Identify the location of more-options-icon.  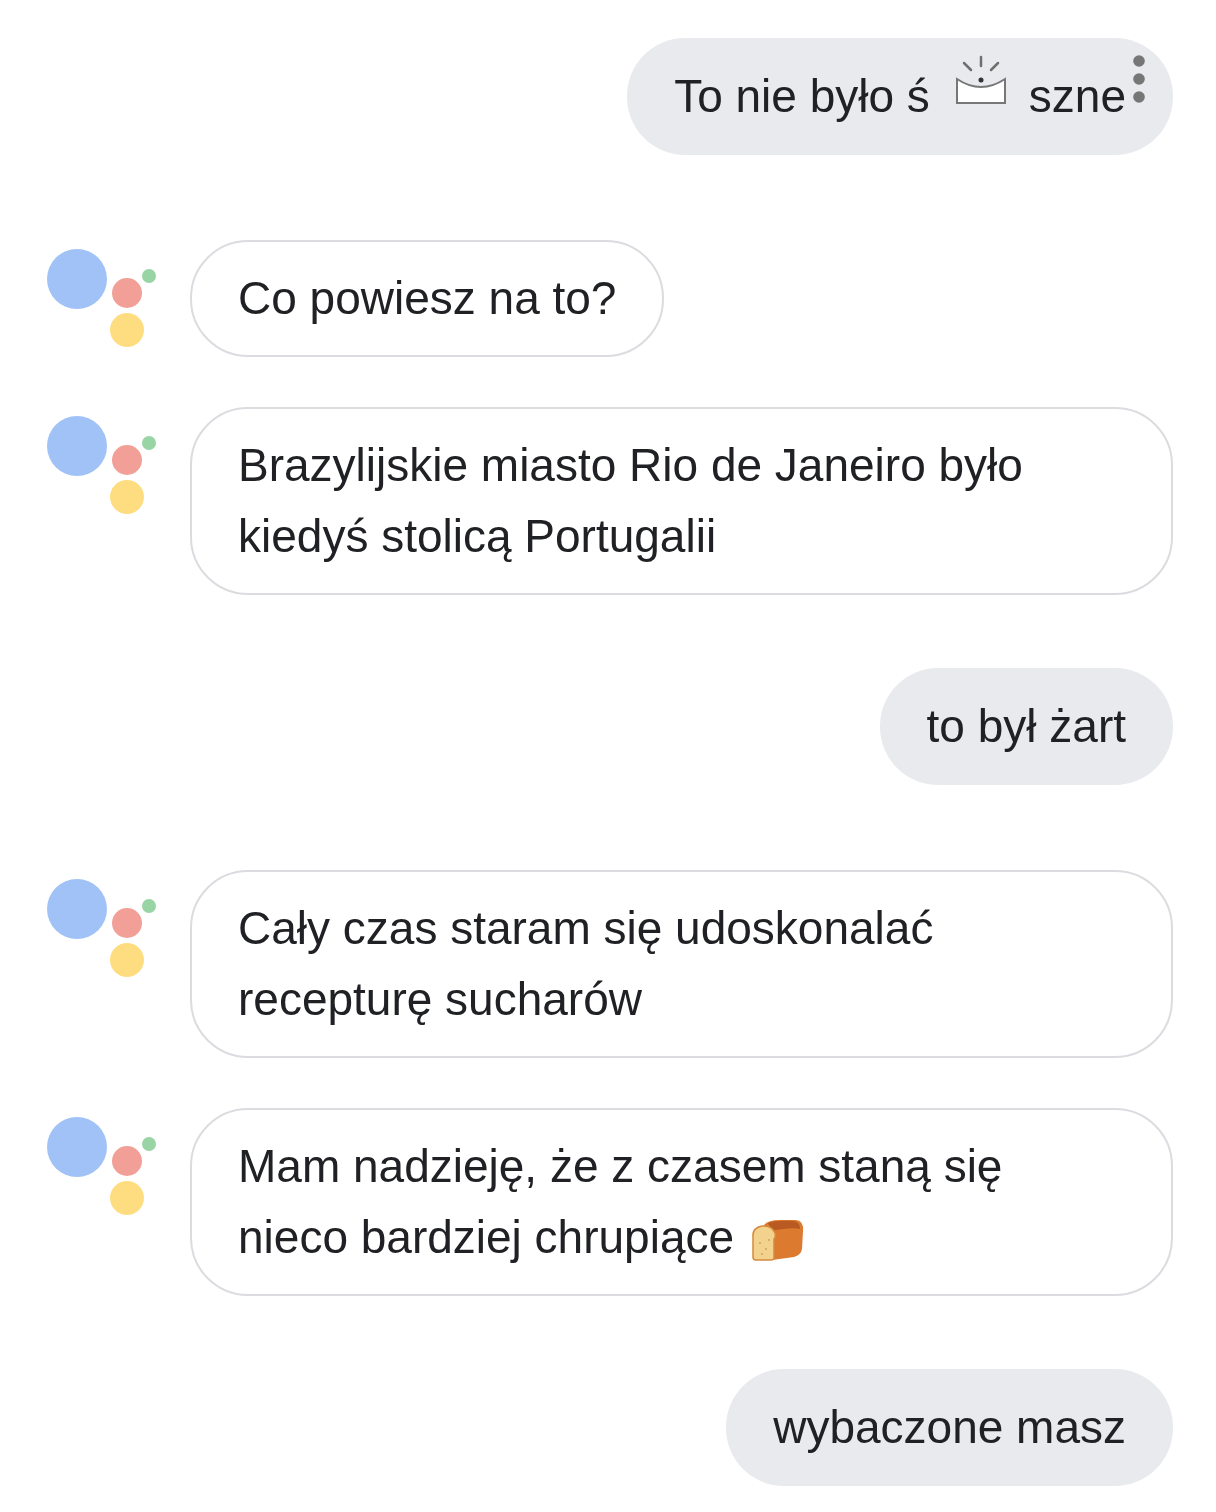
(1139, 79).